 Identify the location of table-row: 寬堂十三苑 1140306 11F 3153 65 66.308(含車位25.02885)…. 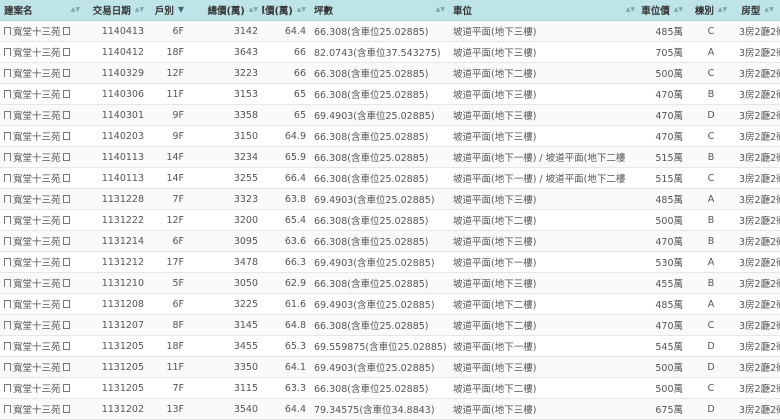
(390, 94).